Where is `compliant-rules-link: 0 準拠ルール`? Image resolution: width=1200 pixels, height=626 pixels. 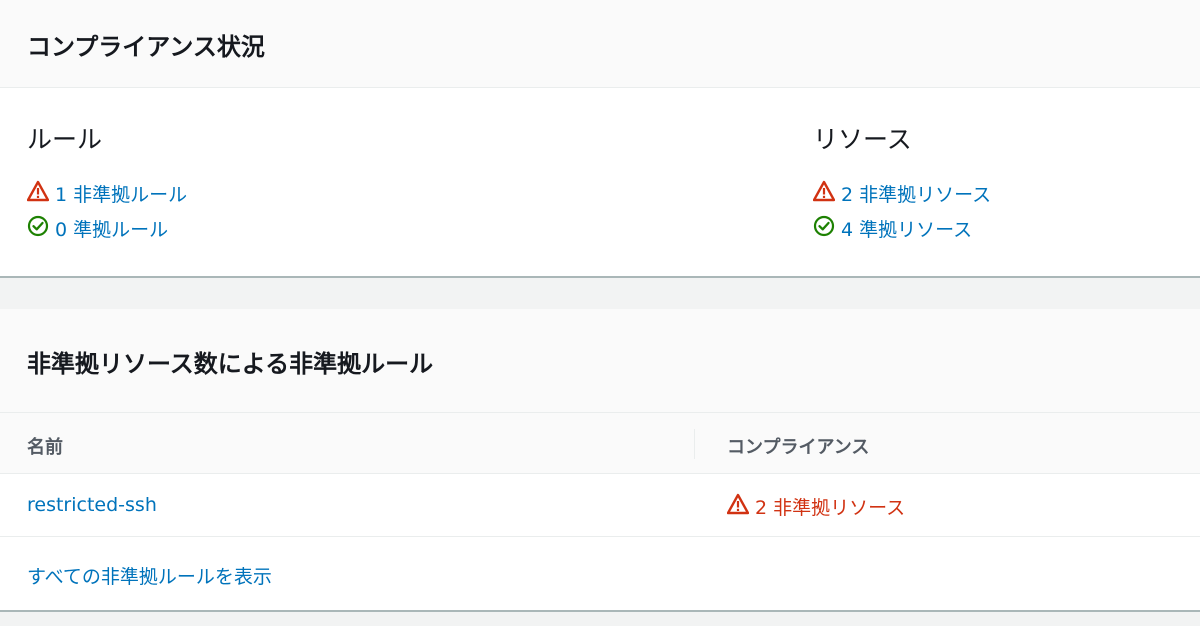 compliant-rules-link: 0 準拠ルール is located at coordinates (97, 228).